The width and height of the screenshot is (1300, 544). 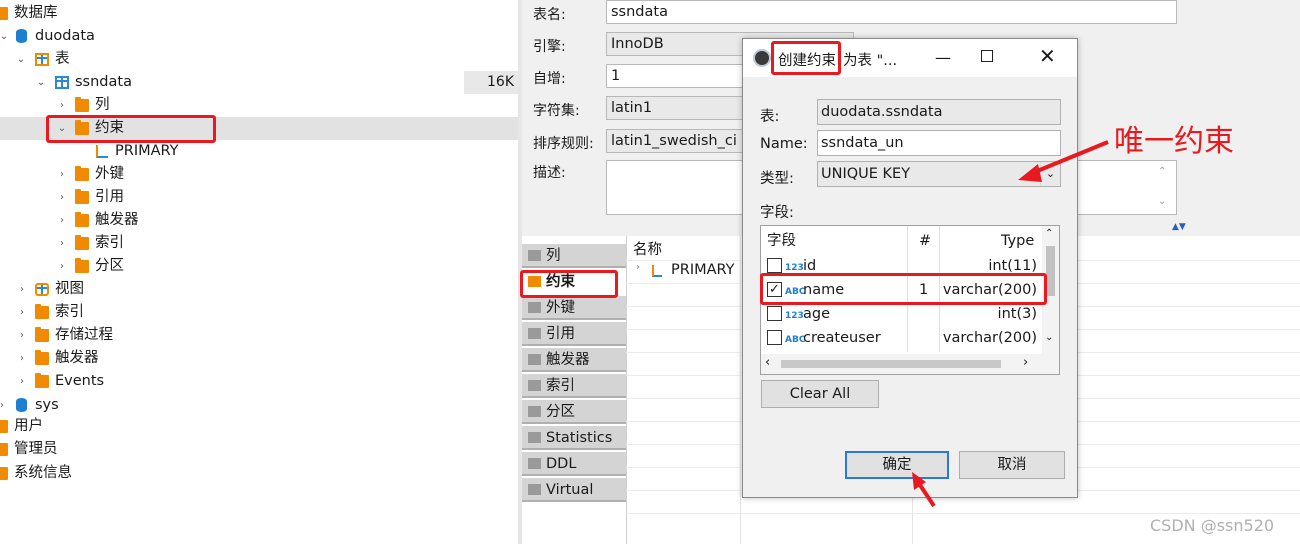 I want to click on annotation-arrows, so click(x=1010, y=324).